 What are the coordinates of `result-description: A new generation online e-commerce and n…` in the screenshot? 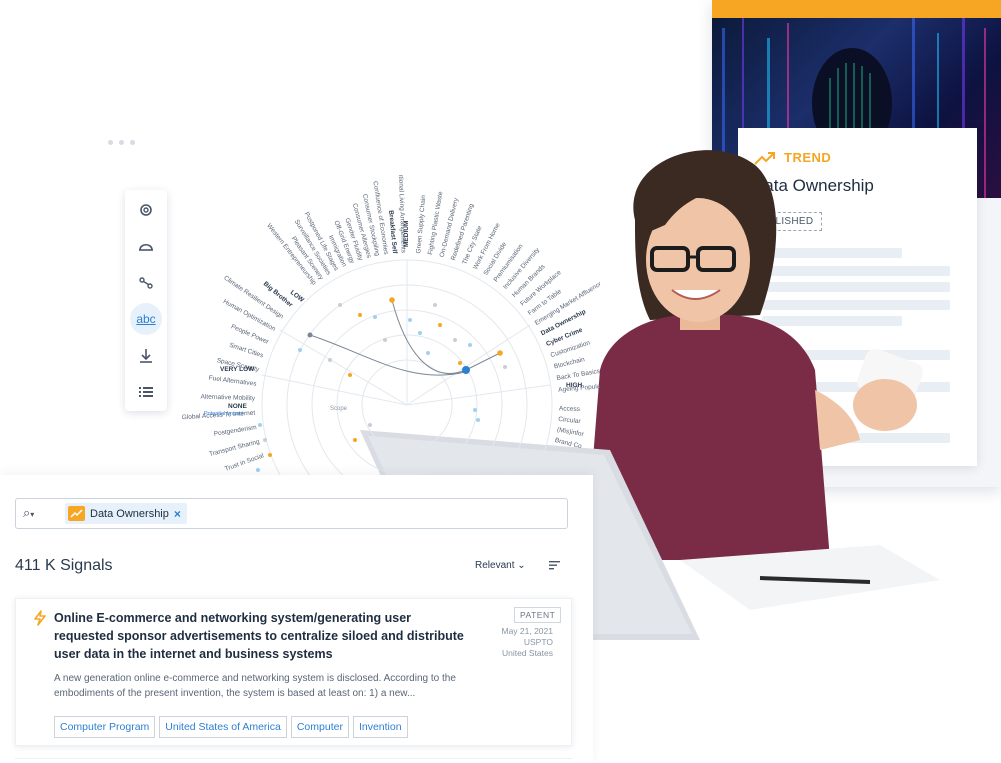 It's located at (255, 686).